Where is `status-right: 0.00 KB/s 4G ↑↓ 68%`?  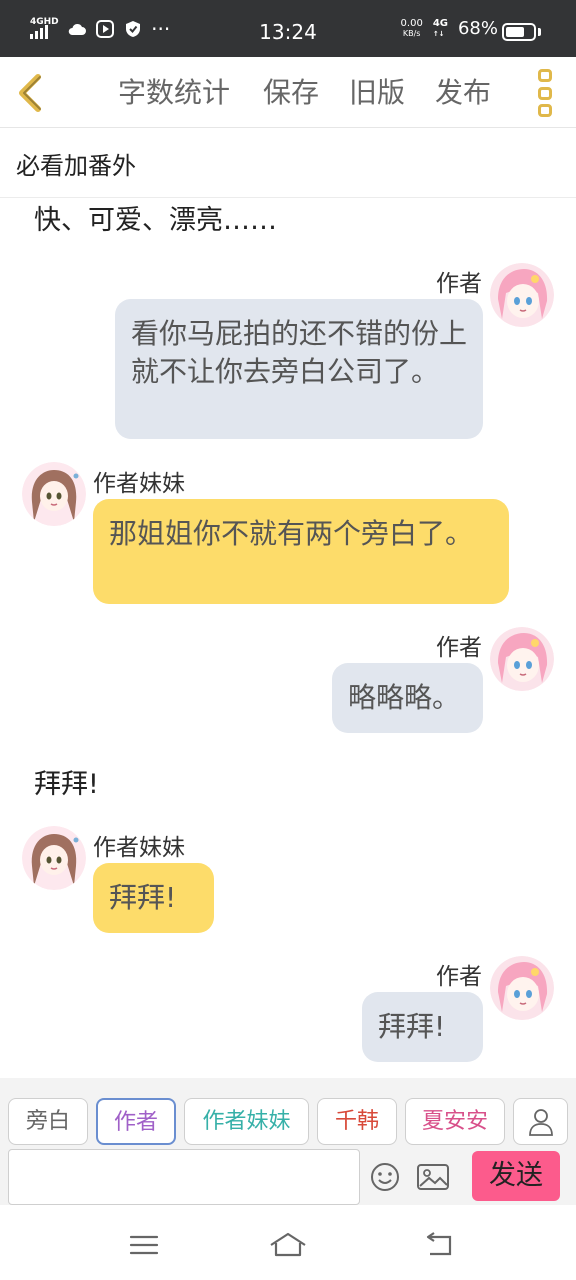 status-right: 0.00 KB/s 4G ↑↓ 68% is located at coordinates (449, 28).